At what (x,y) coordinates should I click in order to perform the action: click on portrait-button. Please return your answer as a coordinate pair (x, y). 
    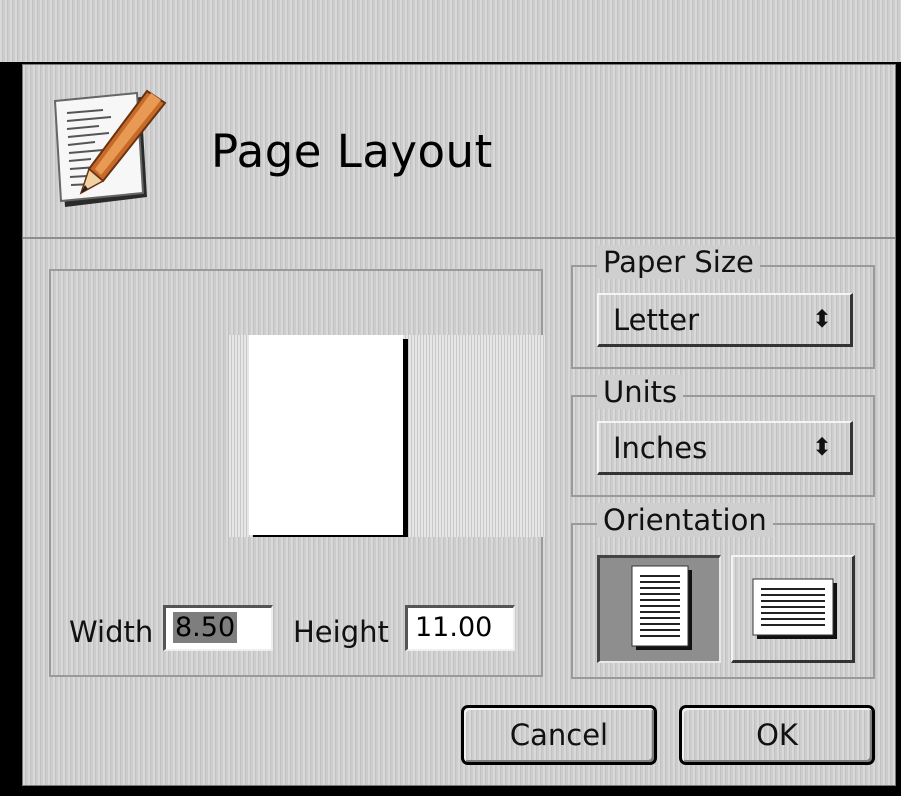
    Looking at the image, I should click on (659, 609).